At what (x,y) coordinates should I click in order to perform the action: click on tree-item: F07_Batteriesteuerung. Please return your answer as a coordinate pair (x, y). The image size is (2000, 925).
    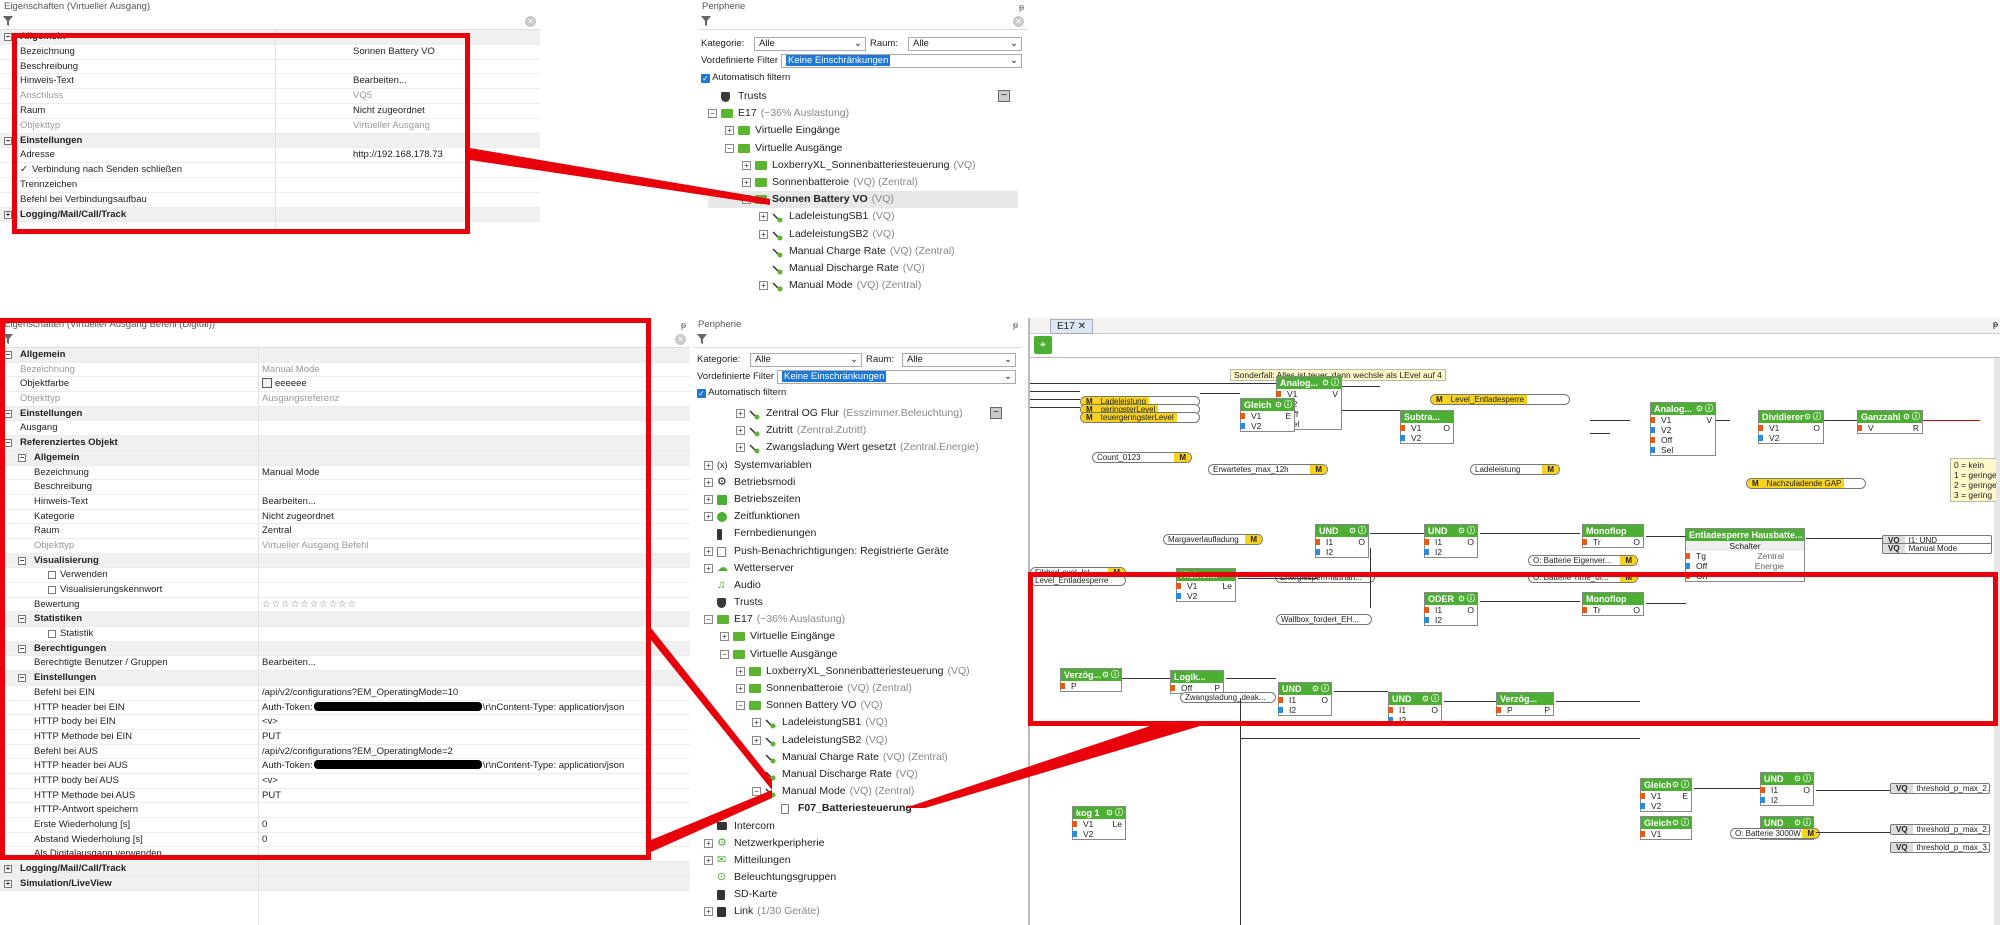
    Looking at the image, I should click on (859, 808).